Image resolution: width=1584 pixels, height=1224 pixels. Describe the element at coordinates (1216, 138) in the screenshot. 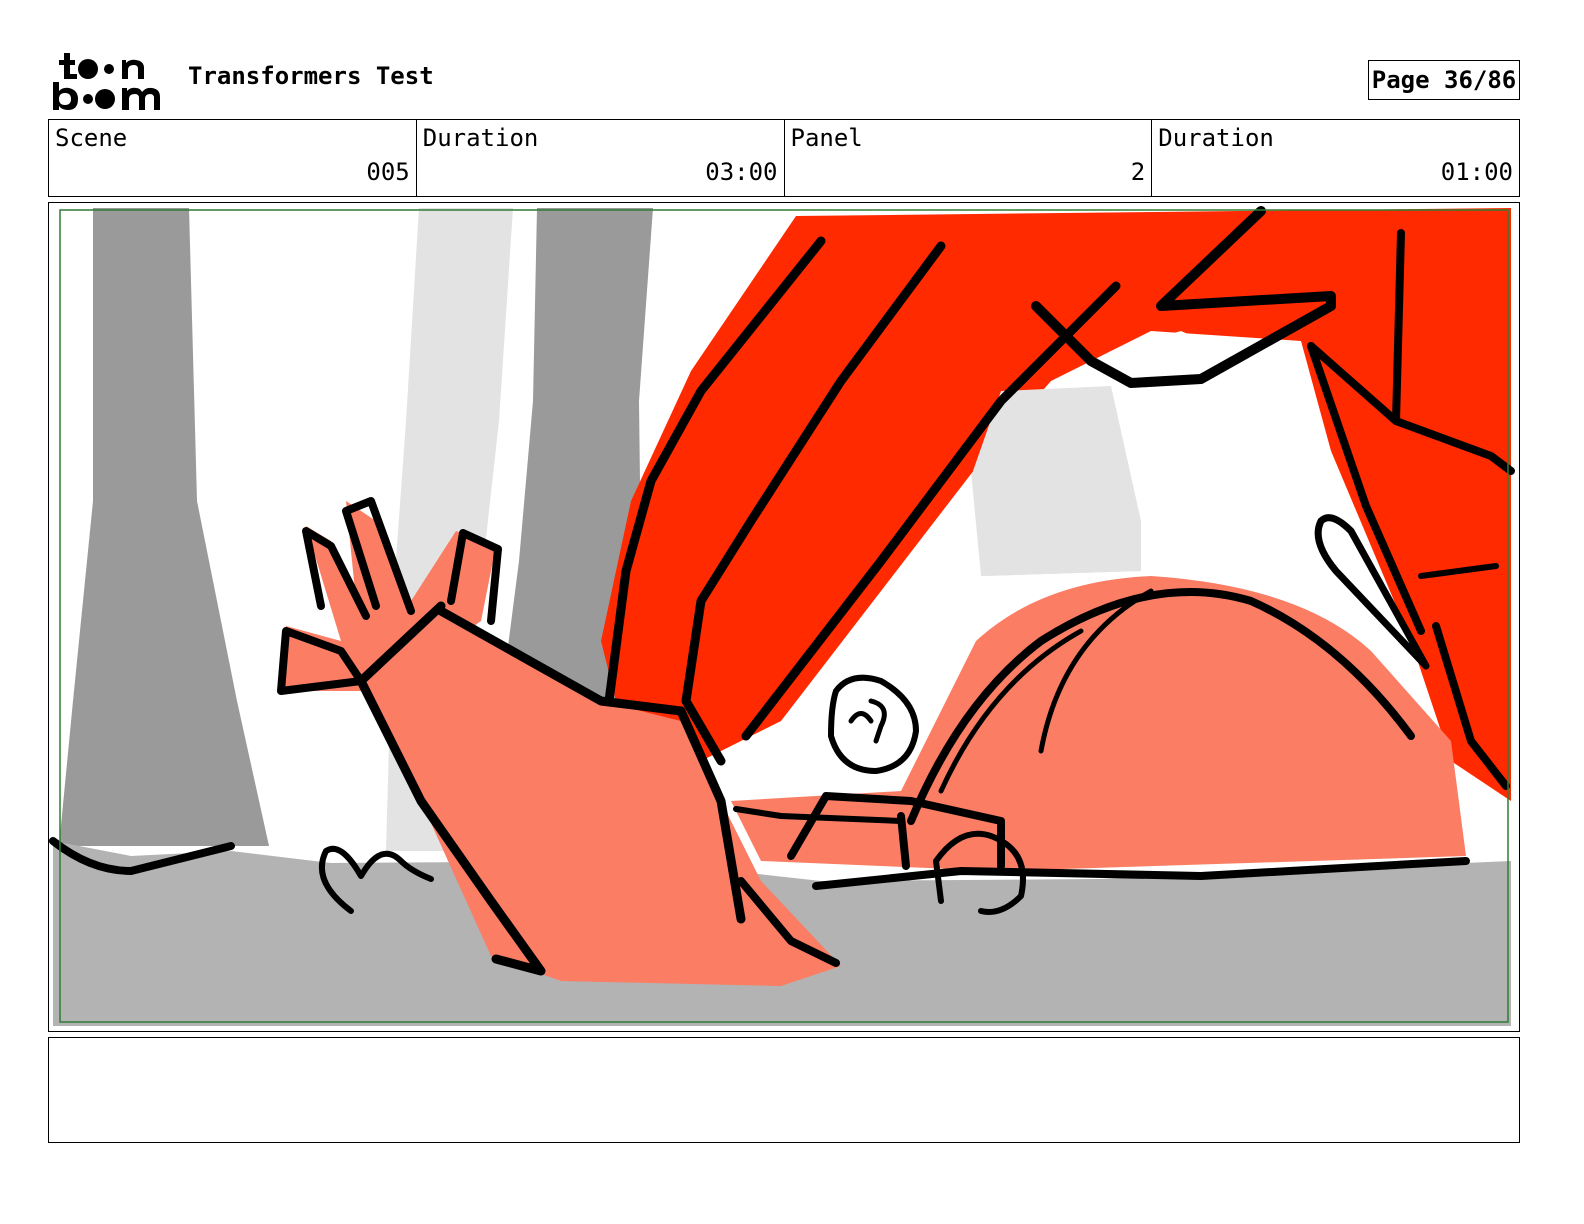

I see `panel-duration-label: Duration` at that location.